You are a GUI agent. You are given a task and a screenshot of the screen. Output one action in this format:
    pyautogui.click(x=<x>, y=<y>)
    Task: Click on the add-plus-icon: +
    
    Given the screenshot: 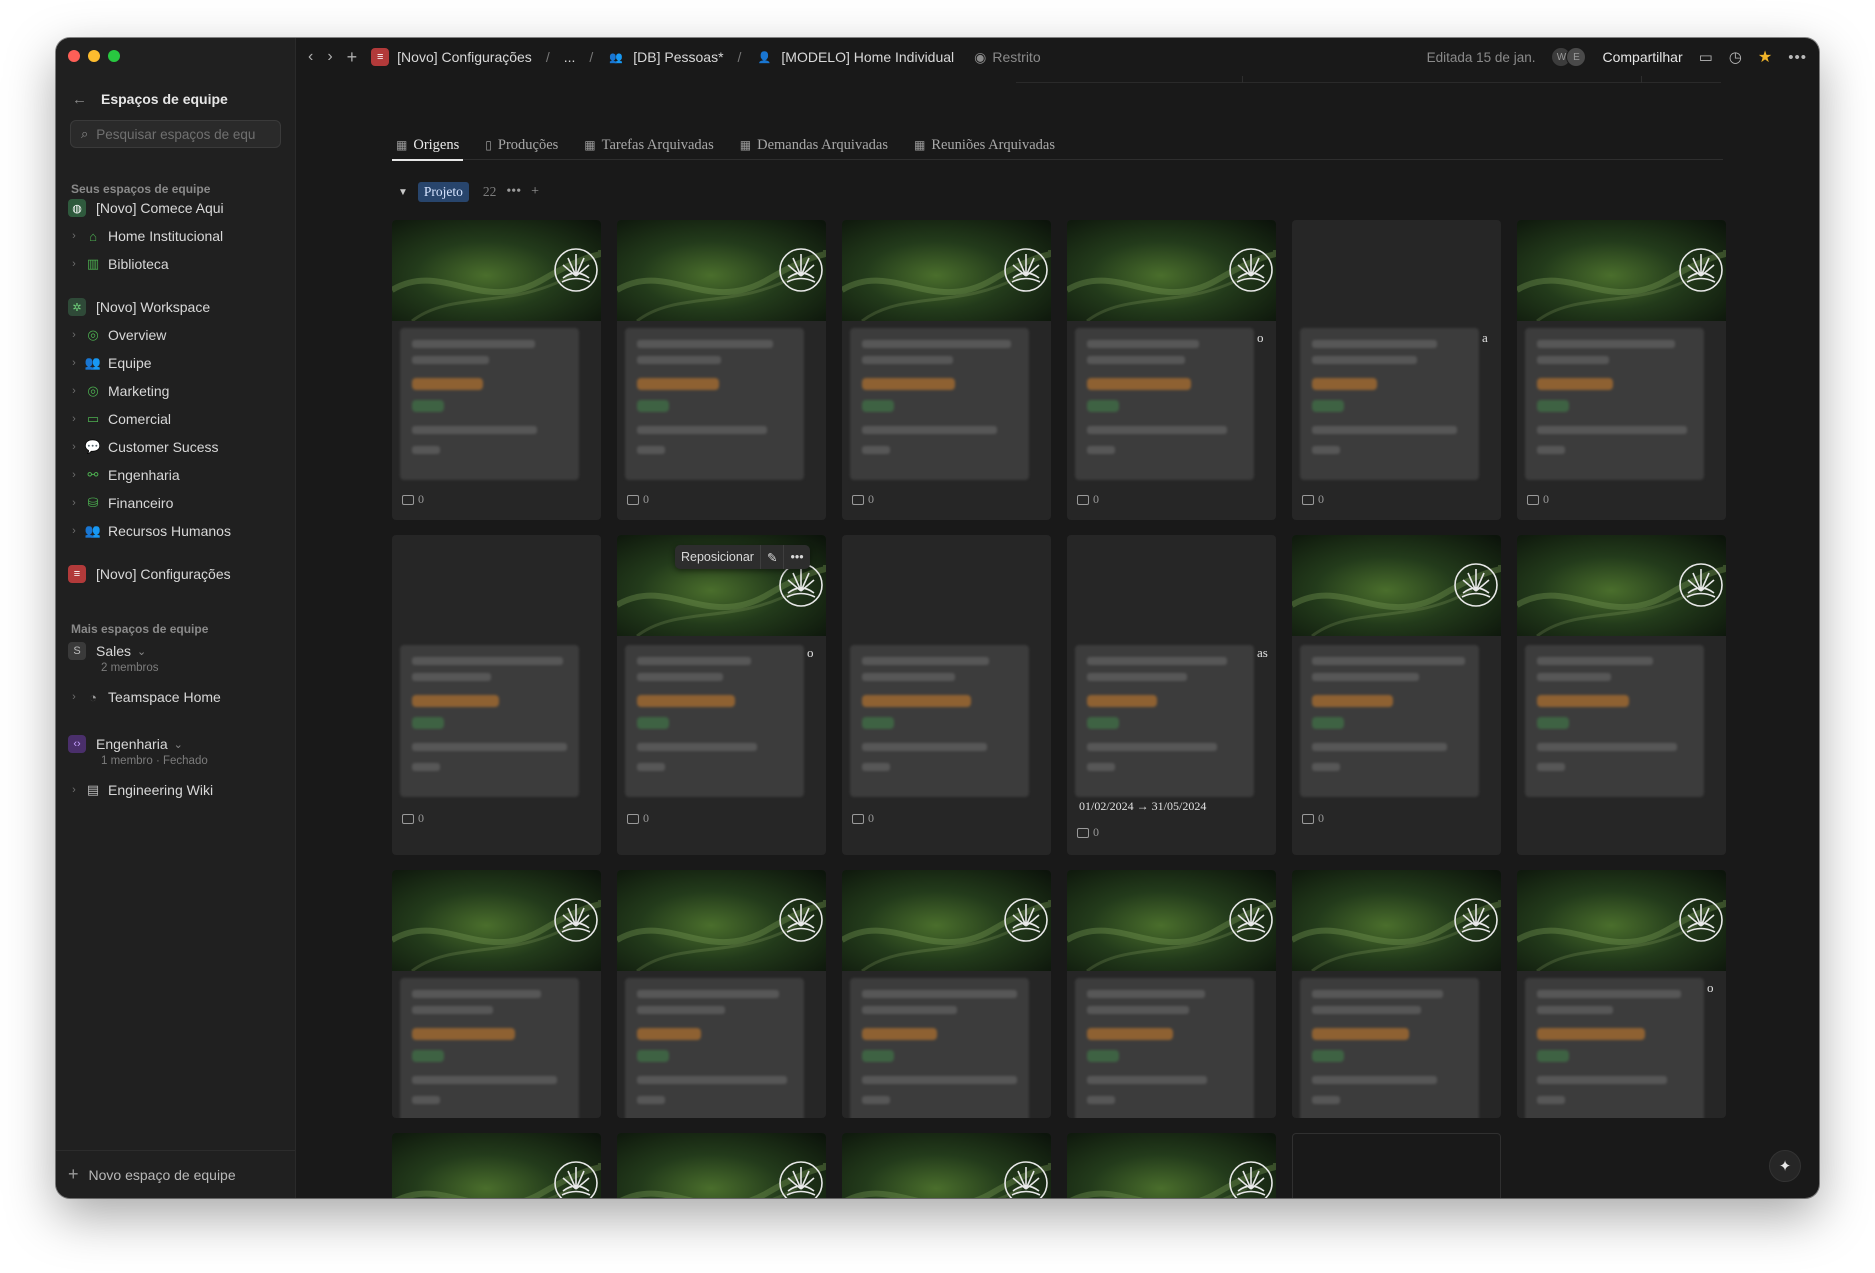 What is the action you would take?
    pyautogui.click(x=535, y=192)
    